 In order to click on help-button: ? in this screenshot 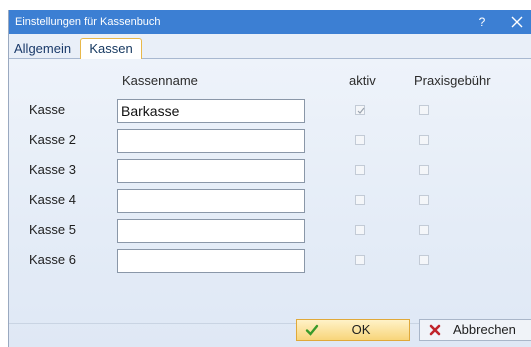, I will do `click(482, 22)`.